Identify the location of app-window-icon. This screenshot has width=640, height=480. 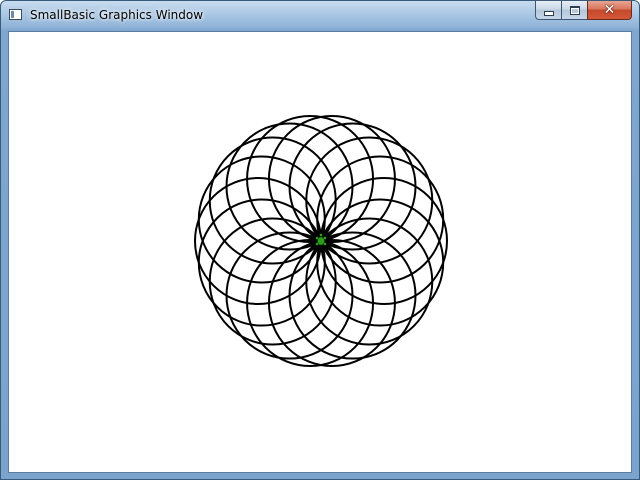
(15, 14).